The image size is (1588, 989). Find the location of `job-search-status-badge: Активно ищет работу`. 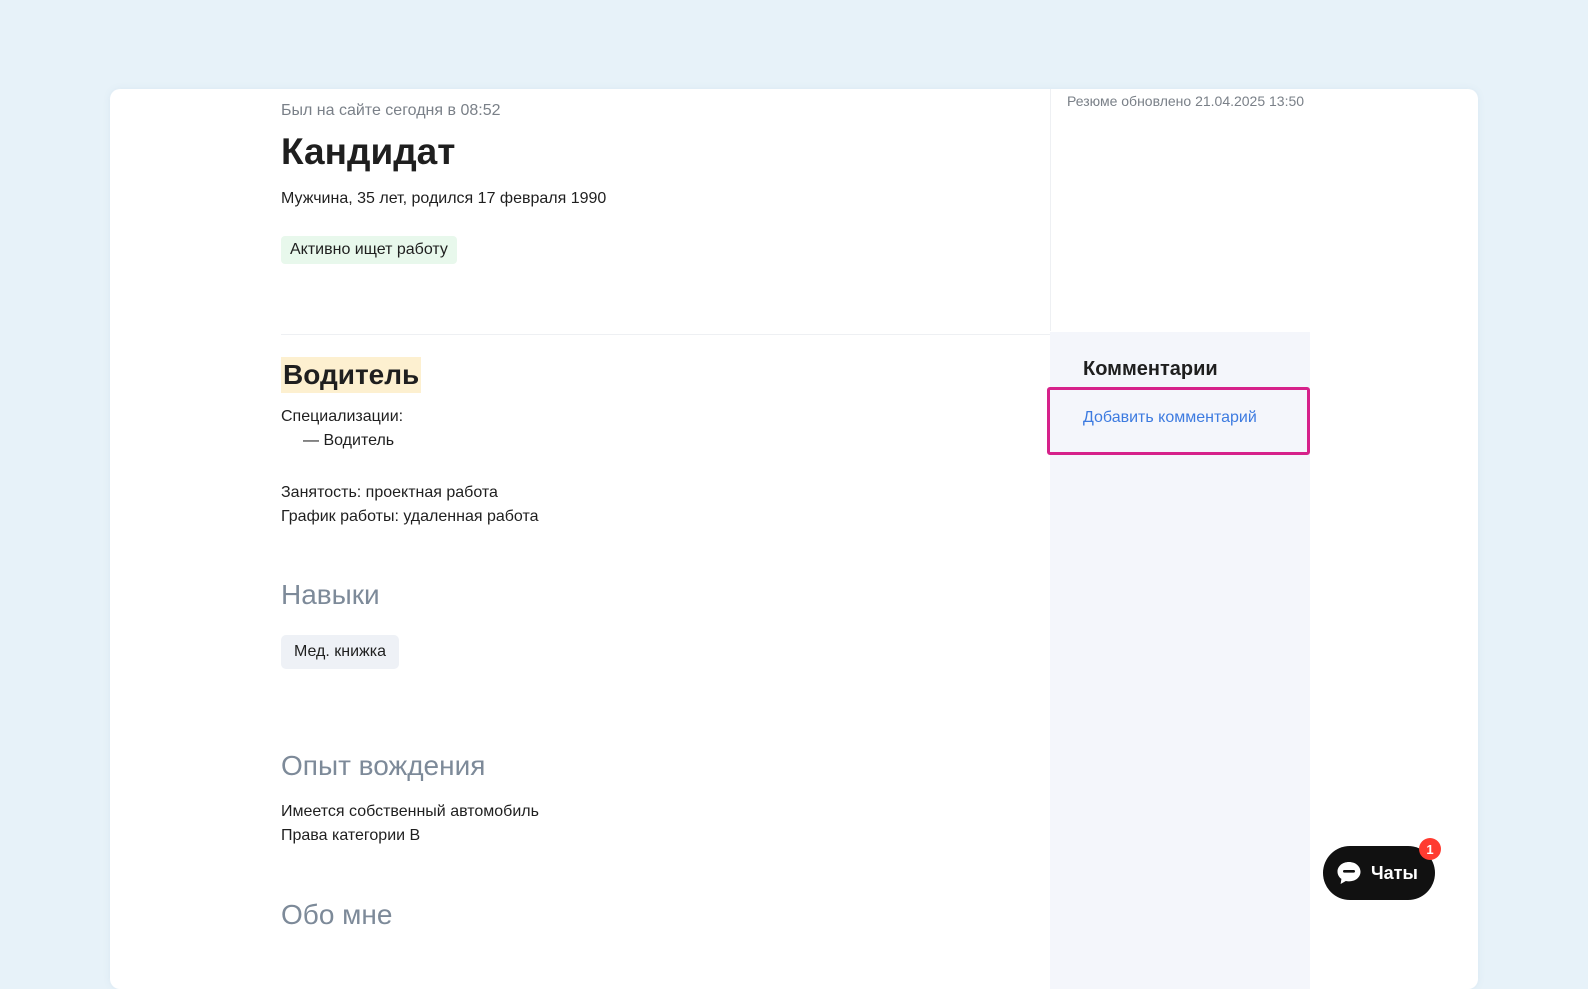

job-search-status-badge: Активно ищет работу is located at coordinates (369, 250).